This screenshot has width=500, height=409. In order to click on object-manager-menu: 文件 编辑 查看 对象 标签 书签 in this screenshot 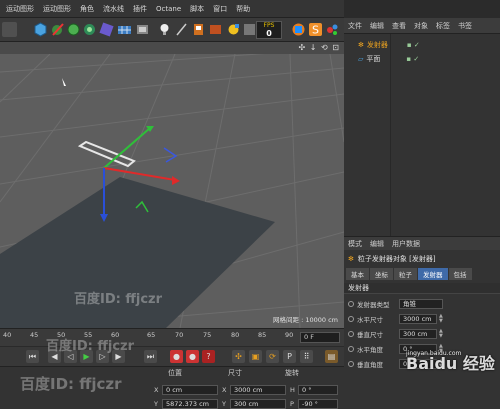, I will do `click(422, 26)`.